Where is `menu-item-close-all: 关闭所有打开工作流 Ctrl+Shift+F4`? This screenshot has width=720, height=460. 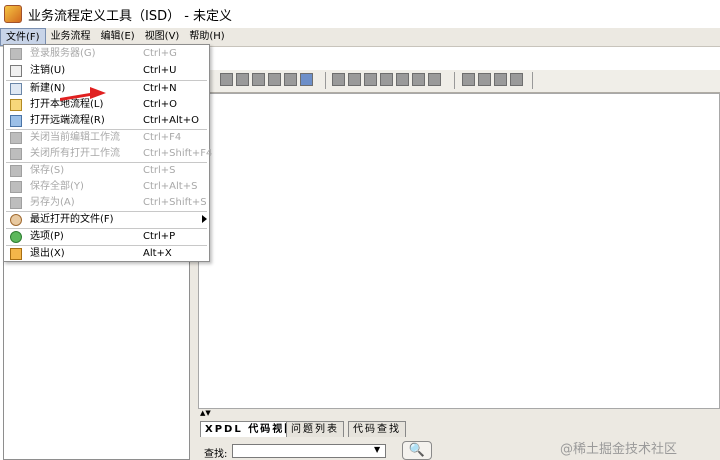 menu-item-close-all: 关闭所有打开工作流 Ctrl+Shift+F4 is located at coordinates (108, 154).